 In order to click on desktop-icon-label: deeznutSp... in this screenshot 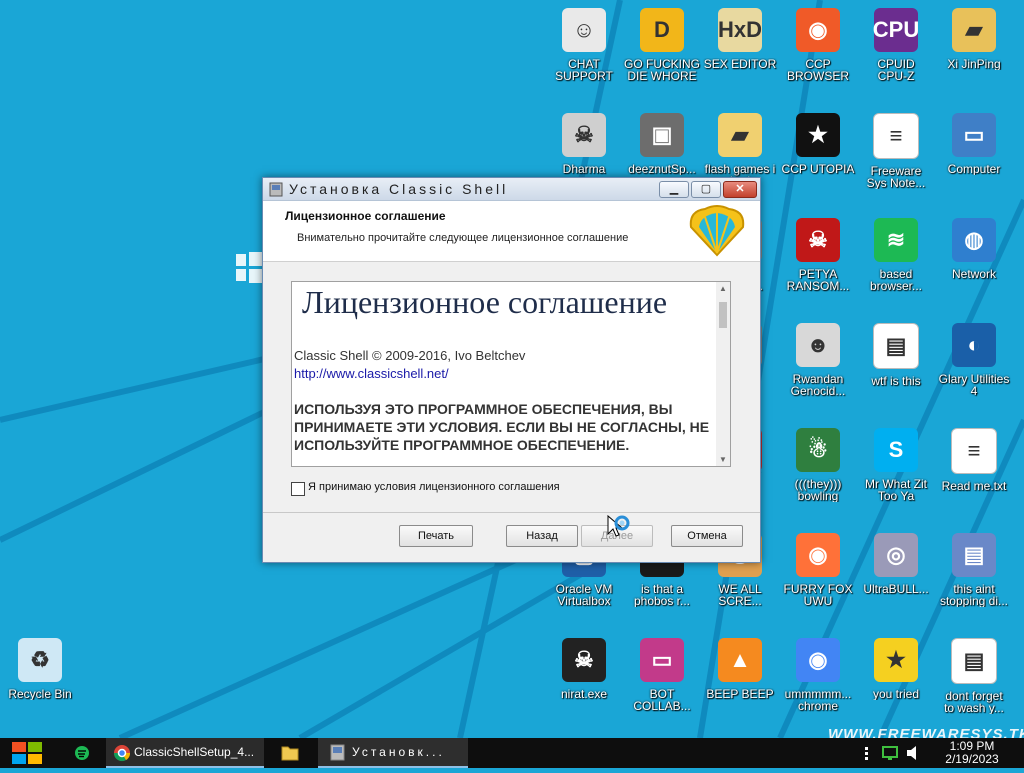, I will do `click(662, 169)`.